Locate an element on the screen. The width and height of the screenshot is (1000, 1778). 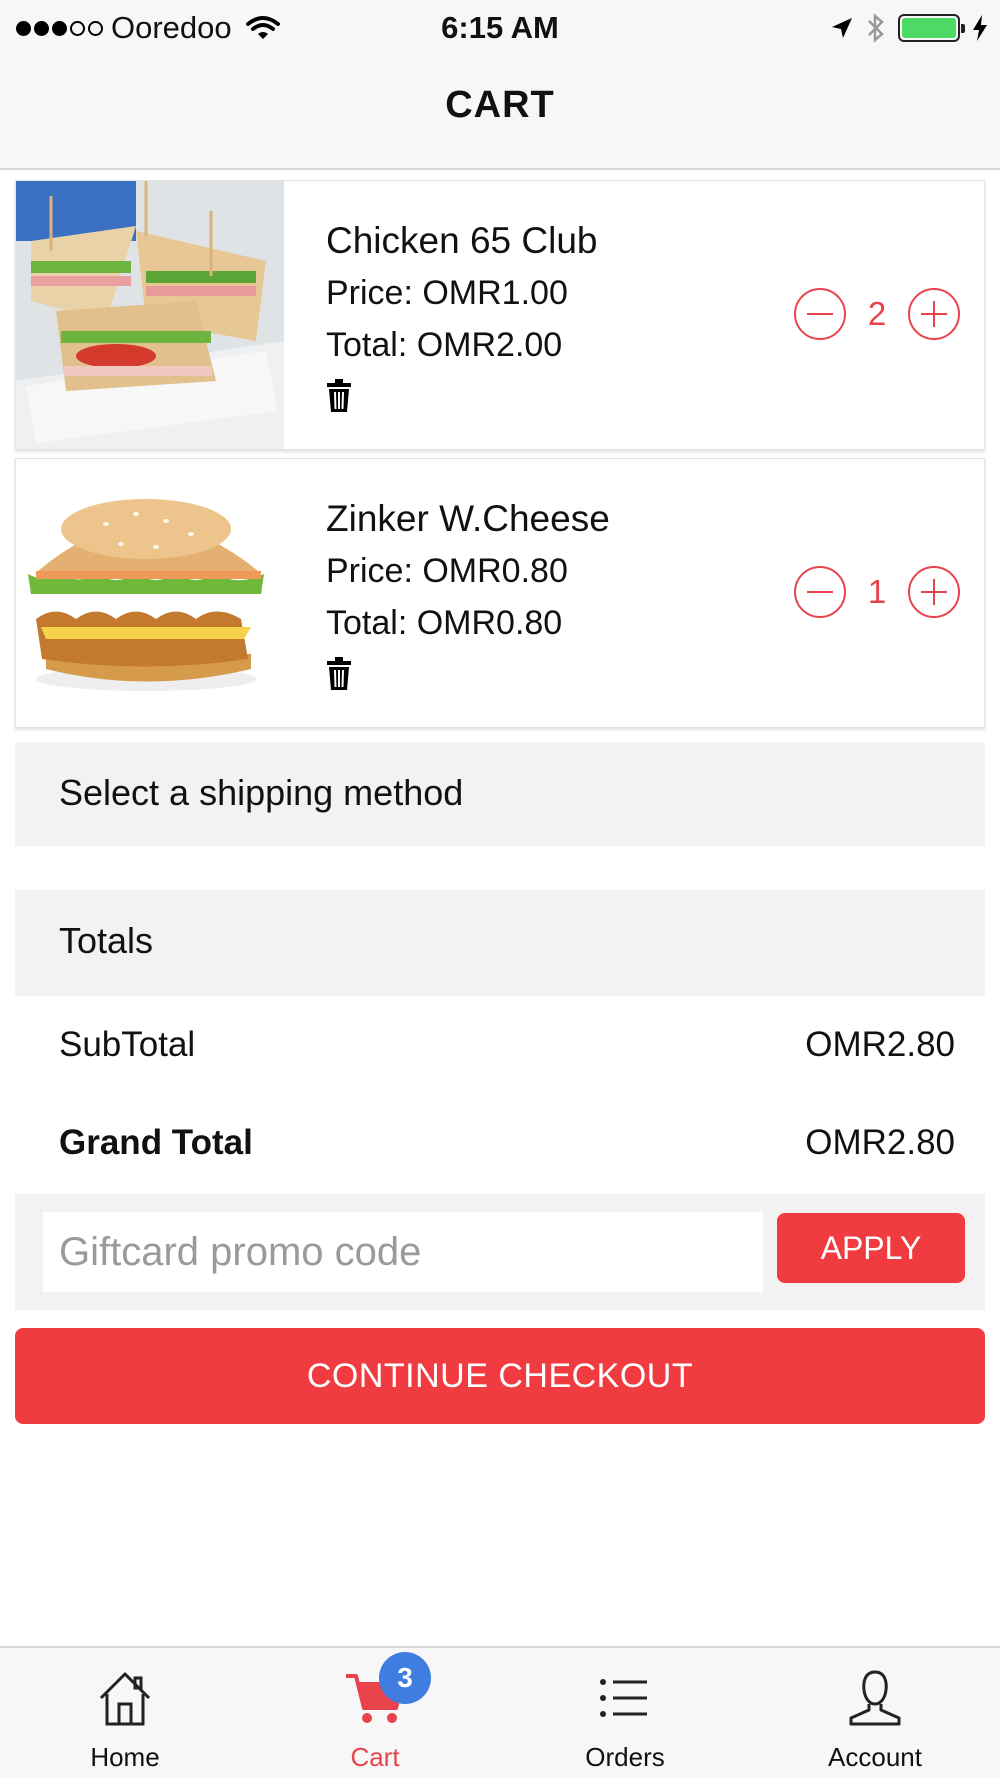
item-price: Price: OMR0.80 is located at coordinates (447, 571).